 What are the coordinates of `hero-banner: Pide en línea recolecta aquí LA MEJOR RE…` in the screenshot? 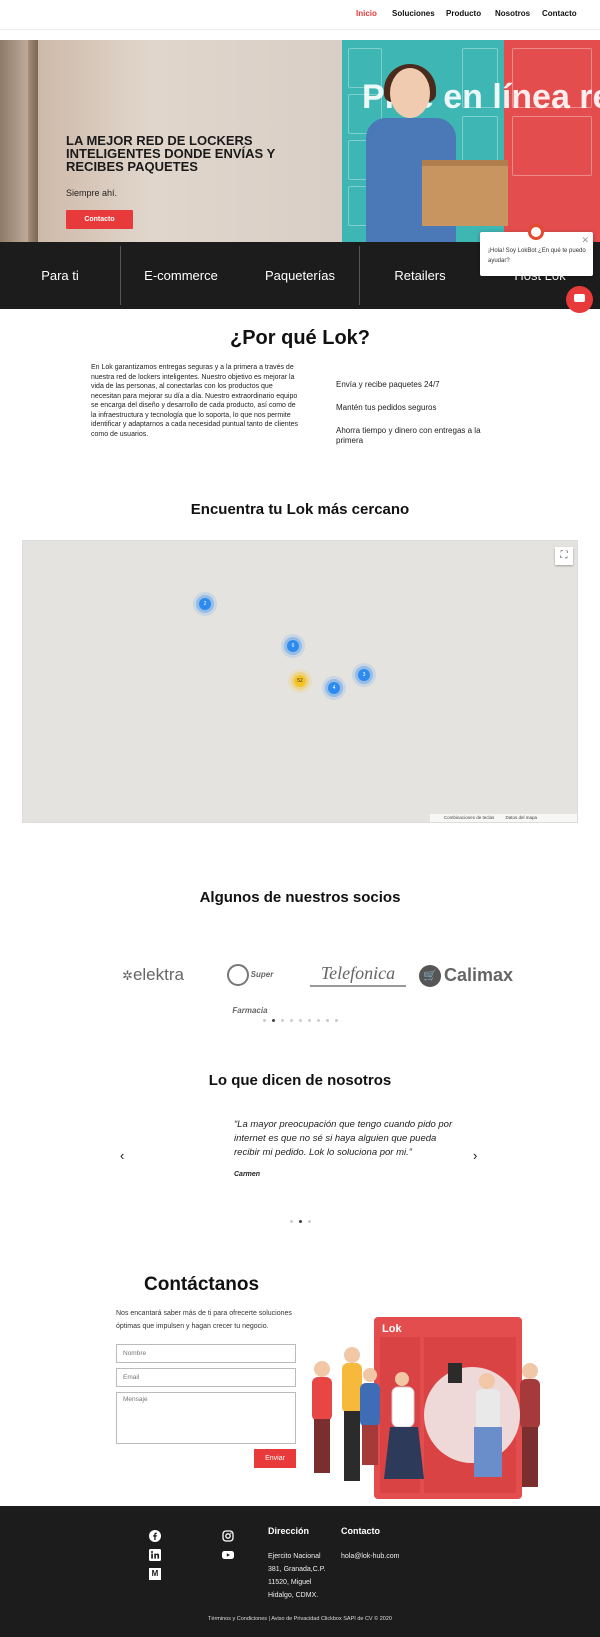 It's located at (300, 141).